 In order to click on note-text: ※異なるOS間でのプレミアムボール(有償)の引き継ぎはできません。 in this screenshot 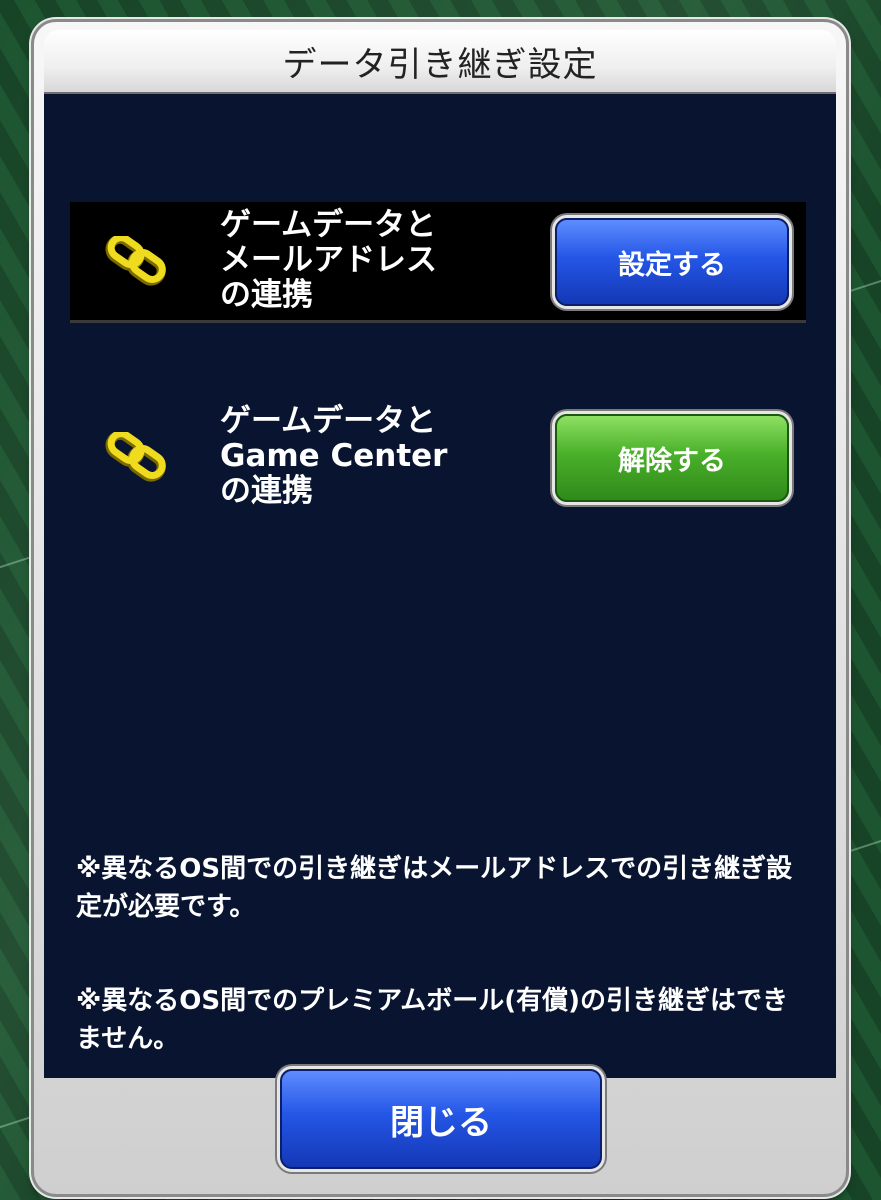, I will do `click(432, 1020)`.